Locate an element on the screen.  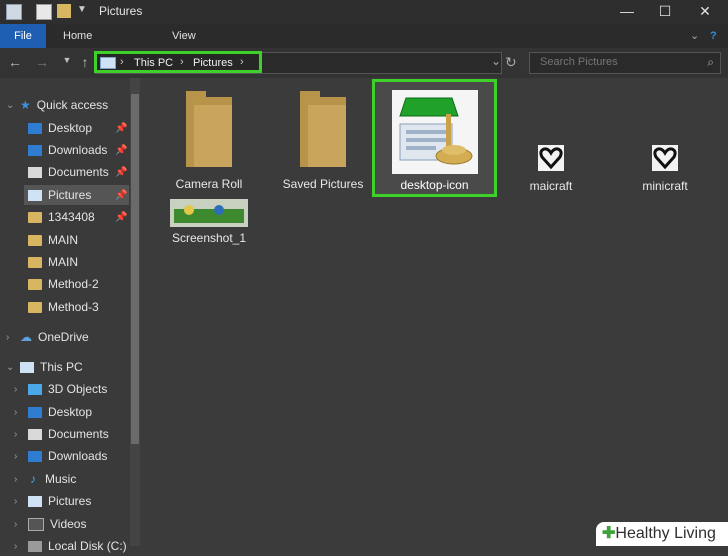
sidebar-item-label: Downloads is located at coordinates (78, 150).